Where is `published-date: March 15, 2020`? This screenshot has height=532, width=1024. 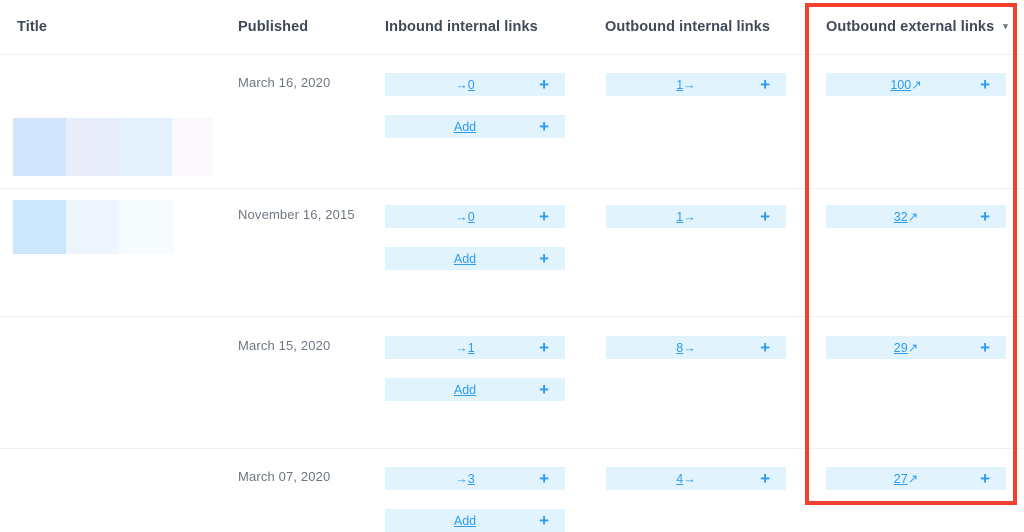 published-date: March 15, 2020 is located at coordinates (284, 345).